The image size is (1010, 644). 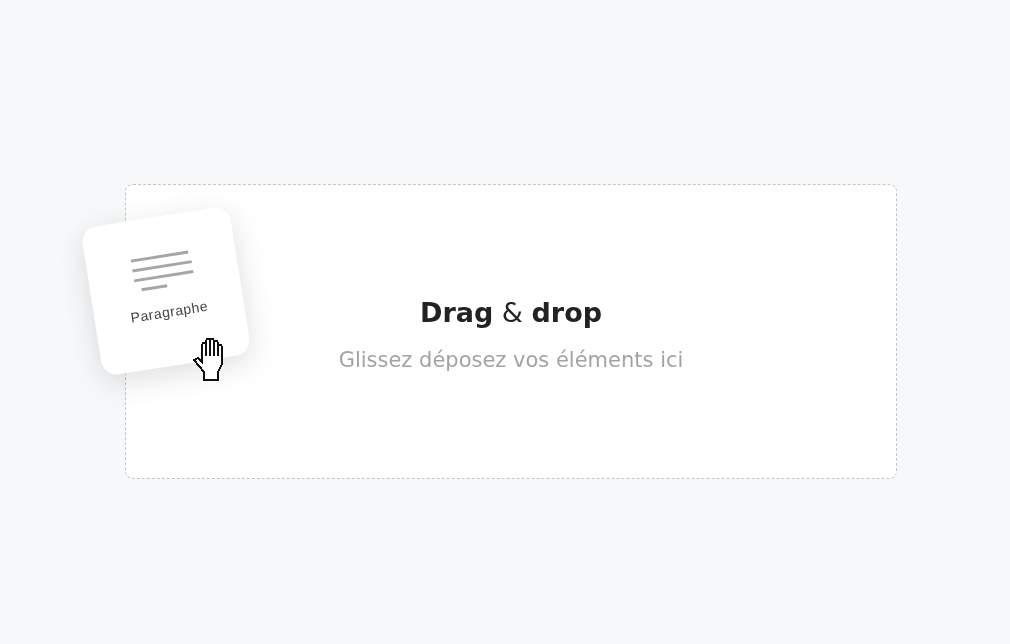 What do you see at coordinates (511, 360) in the screenshot?
I see `drop-zone-hint: Glissez déposez vos éléments ici` at bounding box center [511, 360].